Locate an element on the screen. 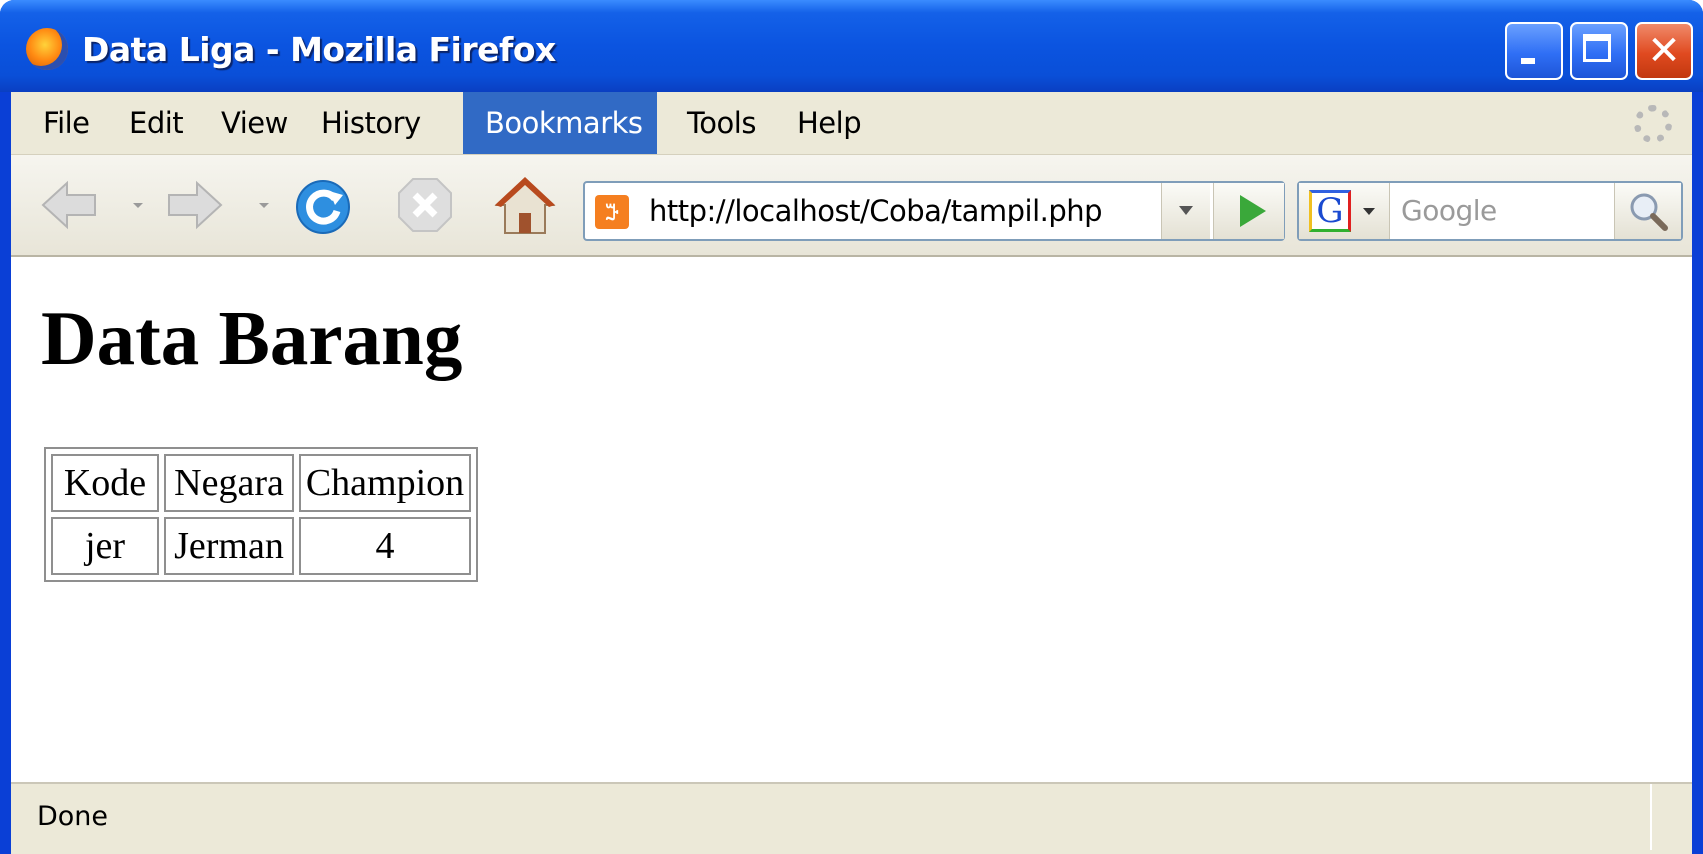  window-title: Data Liga - Mozilla Firefox is located at coordinates (319, 49).